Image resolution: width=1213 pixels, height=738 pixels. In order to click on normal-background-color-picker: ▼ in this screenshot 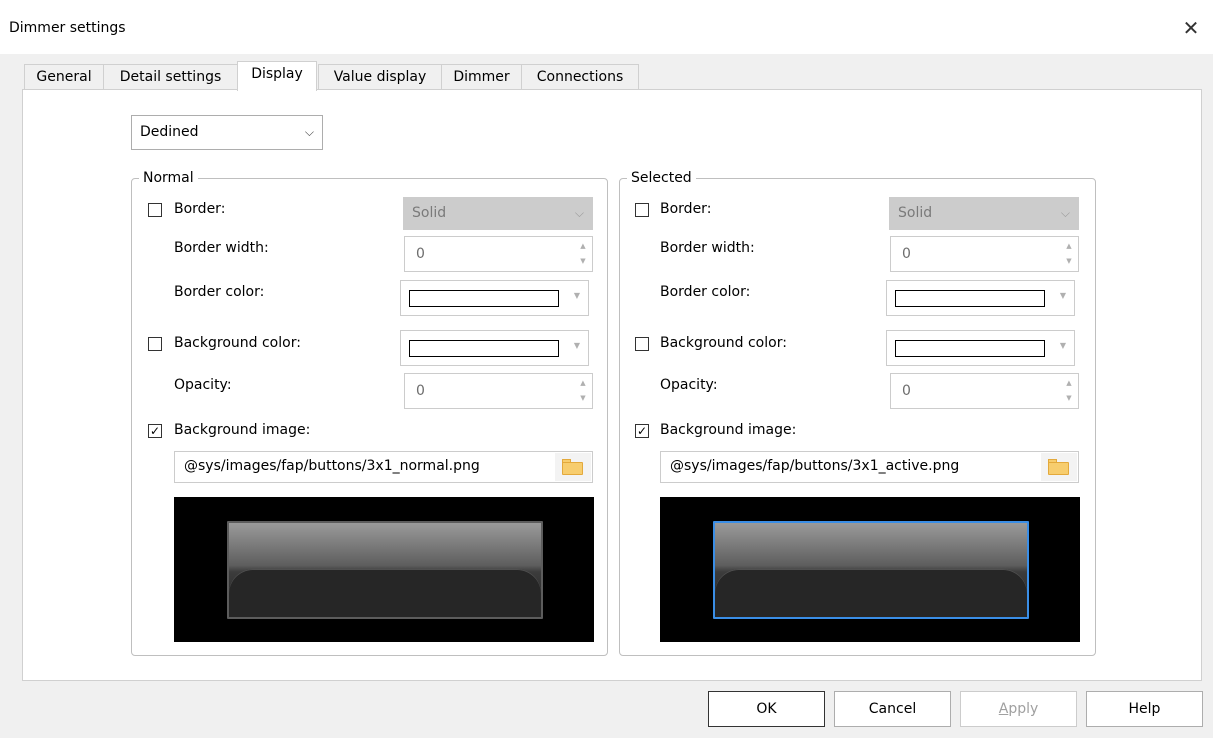, I will do `click(494, 348)`.